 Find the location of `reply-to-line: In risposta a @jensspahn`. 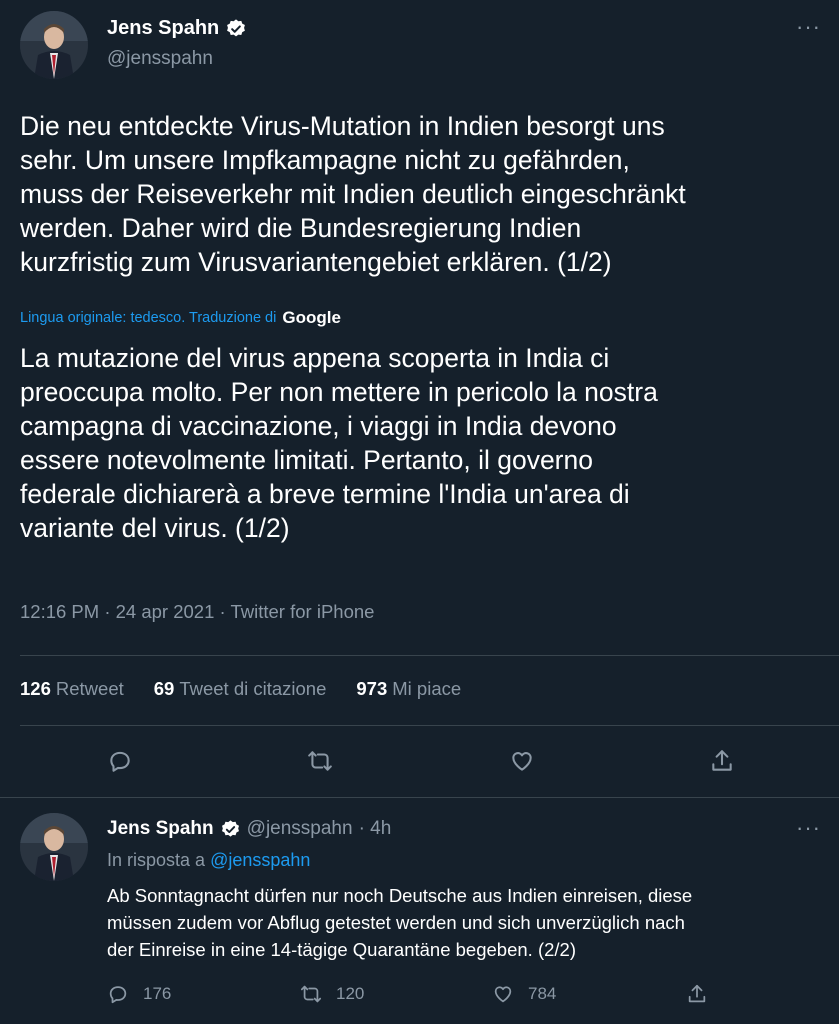

reply-to-line: In risposta a @jensspahn is located at coordinates (208, 860).